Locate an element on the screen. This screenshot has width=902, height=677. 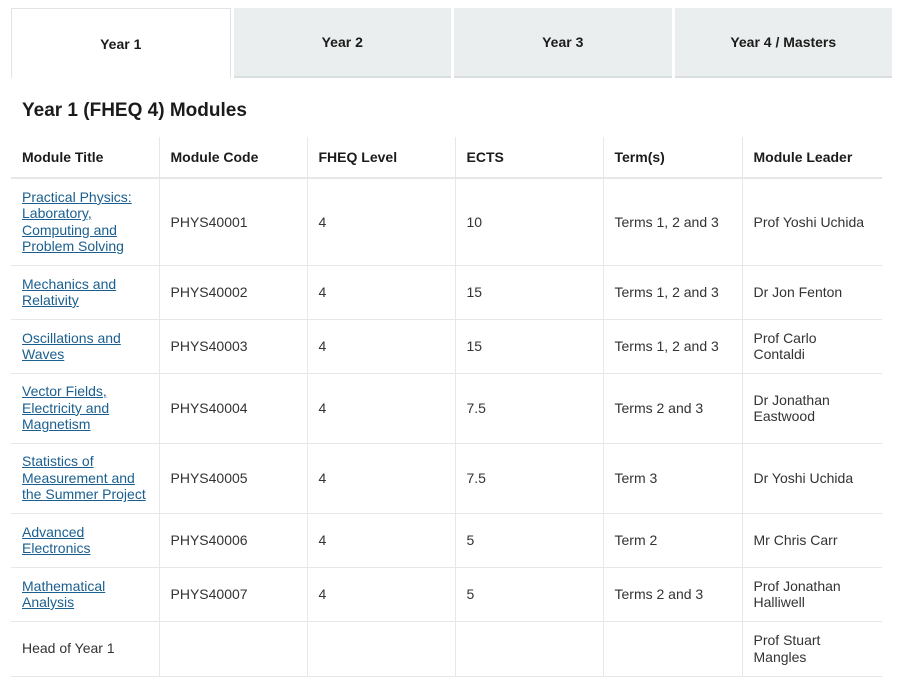
column-header-fheq-level: FHEQ Level is located at coordinates (381, 158).